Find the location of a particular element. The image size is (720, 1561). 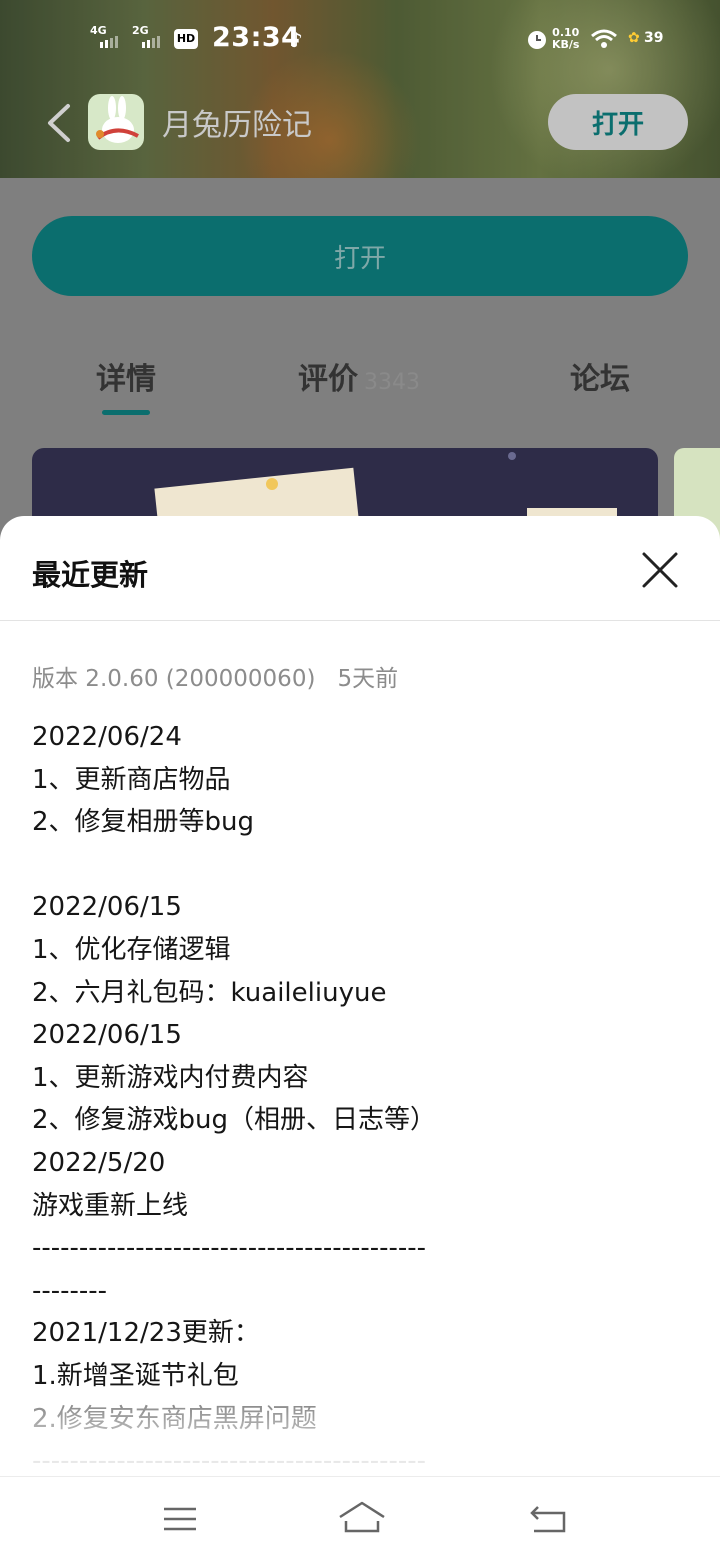

version-number: 版本 2.0.60 (200000060) is located at coordinates (174, 679).